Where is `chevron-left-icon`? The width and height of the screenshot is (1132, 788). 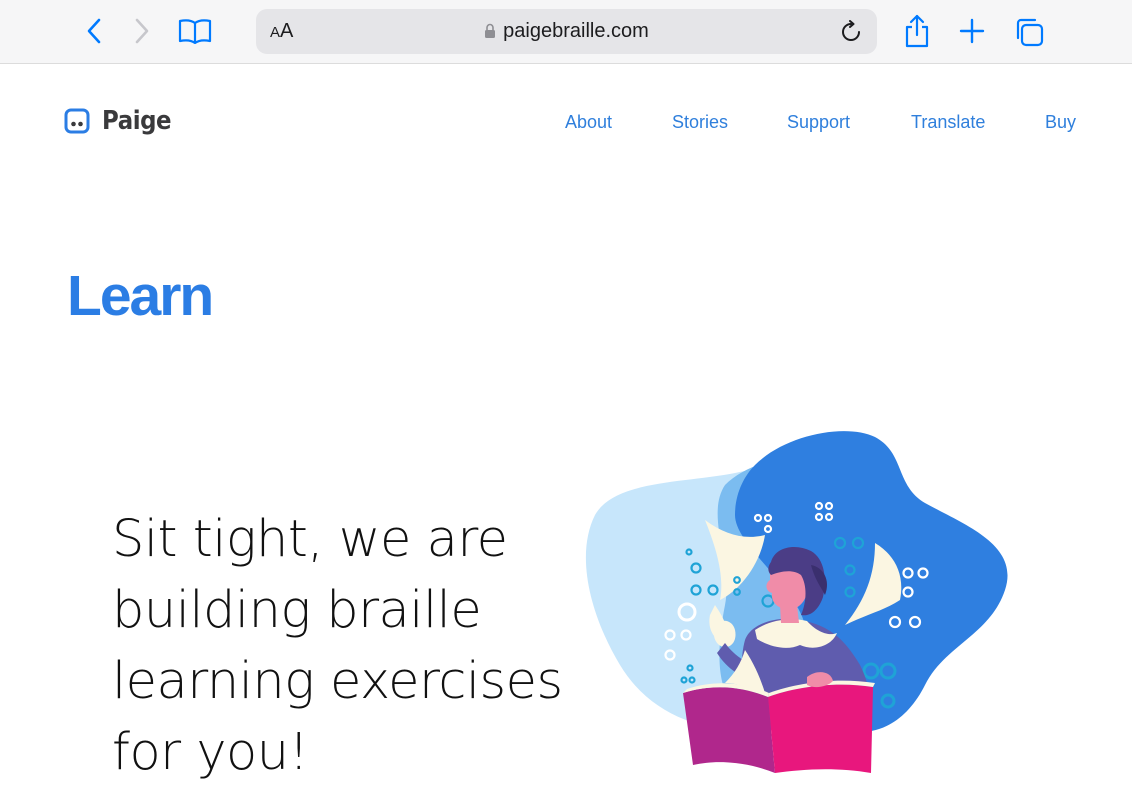 chevron-left-icon is located at coordinates (94, 31).